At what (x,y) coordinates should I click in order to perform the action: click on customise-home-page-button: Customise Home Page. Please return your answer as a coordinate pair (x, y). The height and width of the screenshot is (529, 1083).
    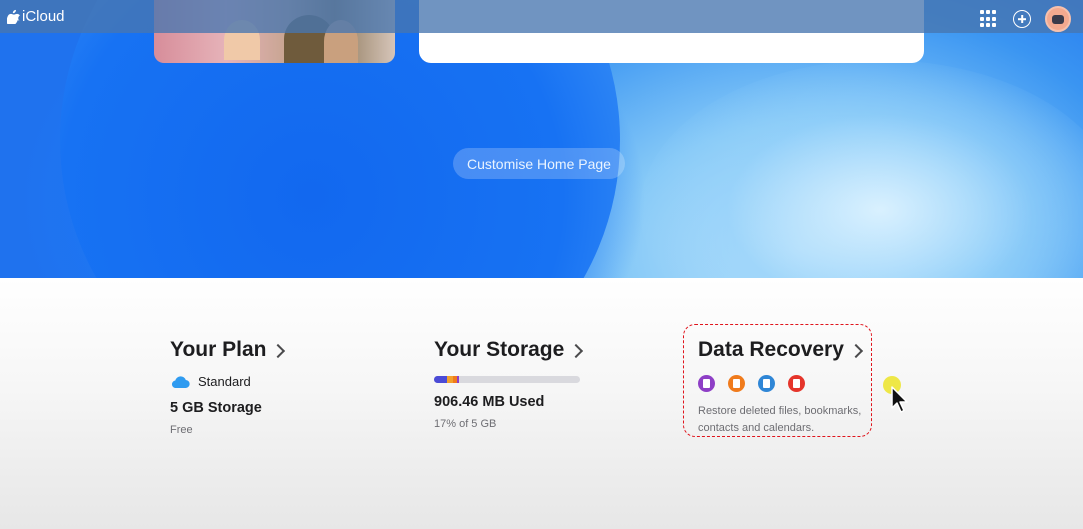
    Looking at the image, I should click on (539, 163).